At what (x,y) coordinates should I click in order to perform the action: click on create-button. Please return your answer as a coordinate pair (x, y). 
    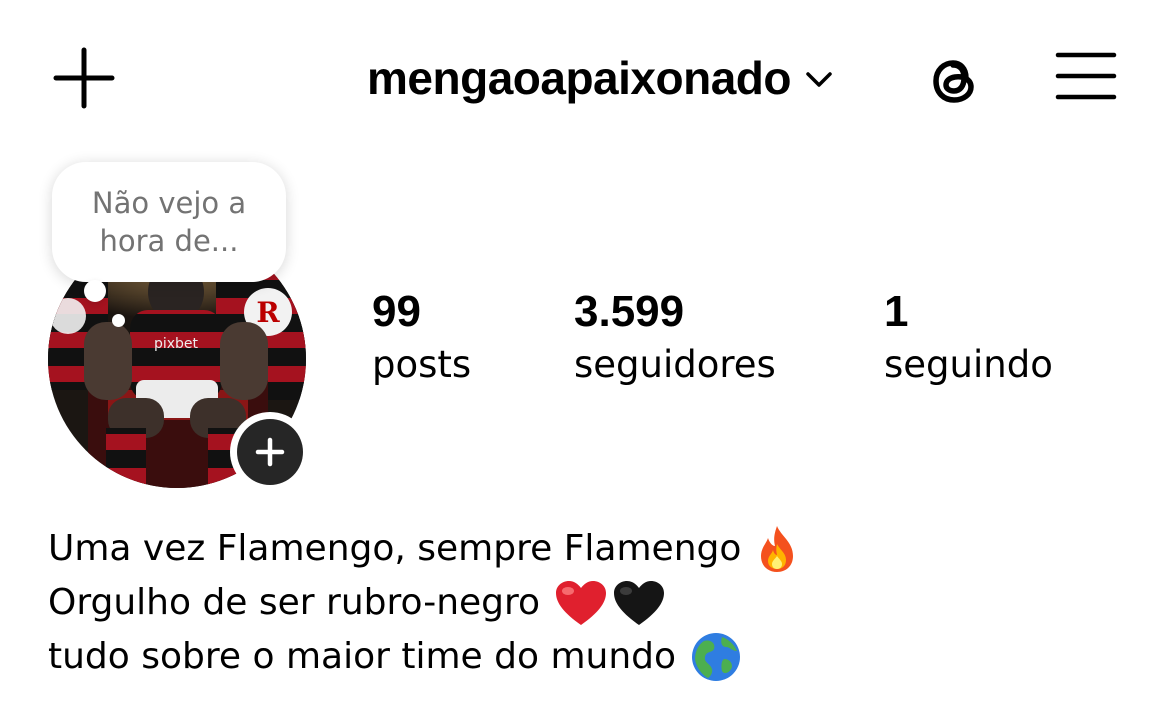
    Looking at the image, I should click on (84, 78).